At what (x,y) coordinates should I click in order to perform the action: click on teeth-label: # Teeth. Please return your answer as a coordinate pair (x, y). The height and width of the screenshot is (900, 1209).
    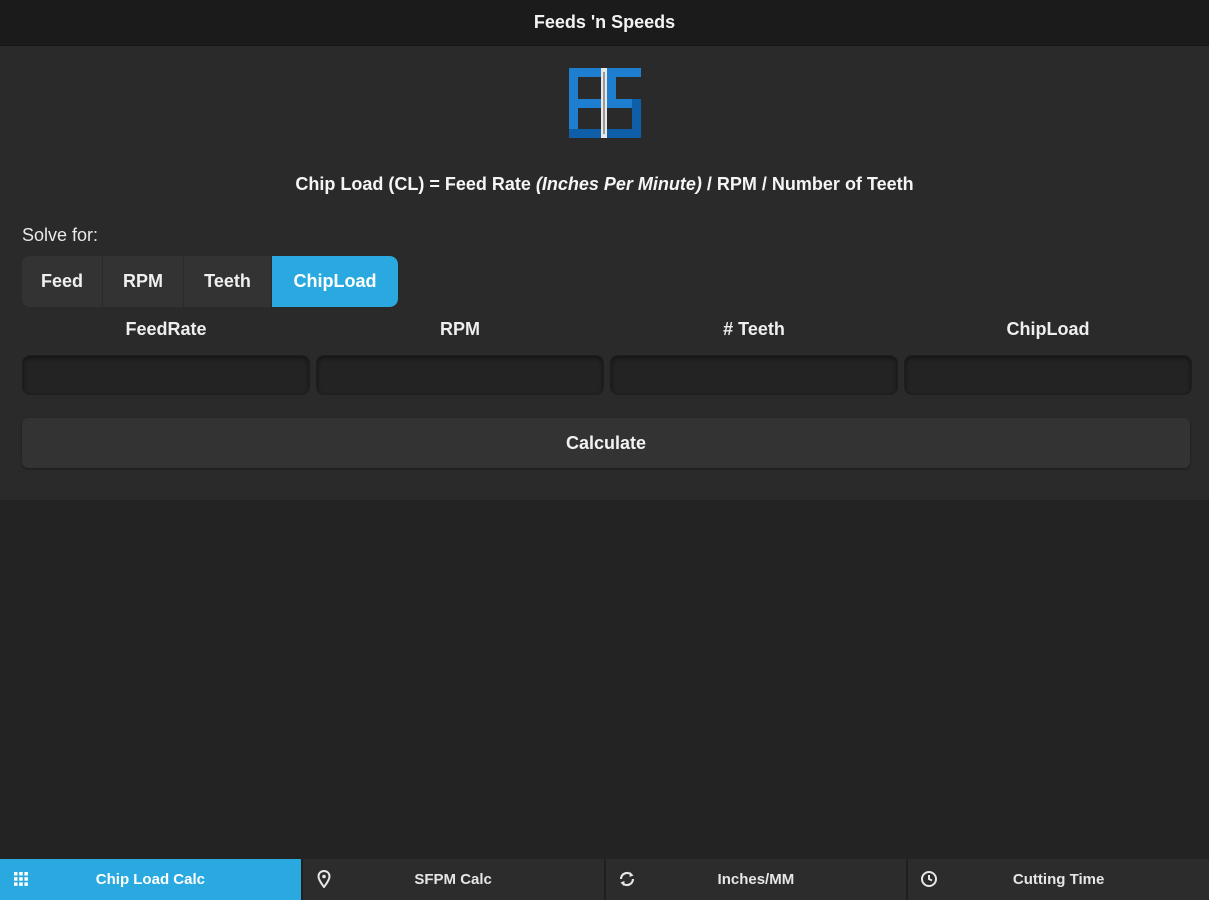
    Looking at the image, I should click on (754, 328).